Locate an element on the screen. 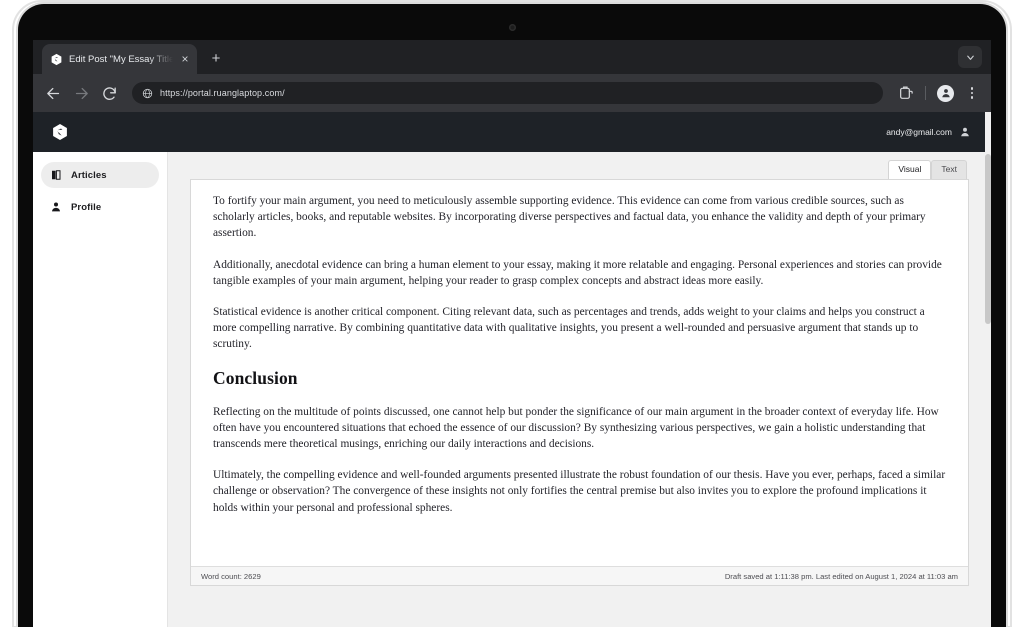  sidebar-item-articles: Articles is located at coordinates (100, 175).